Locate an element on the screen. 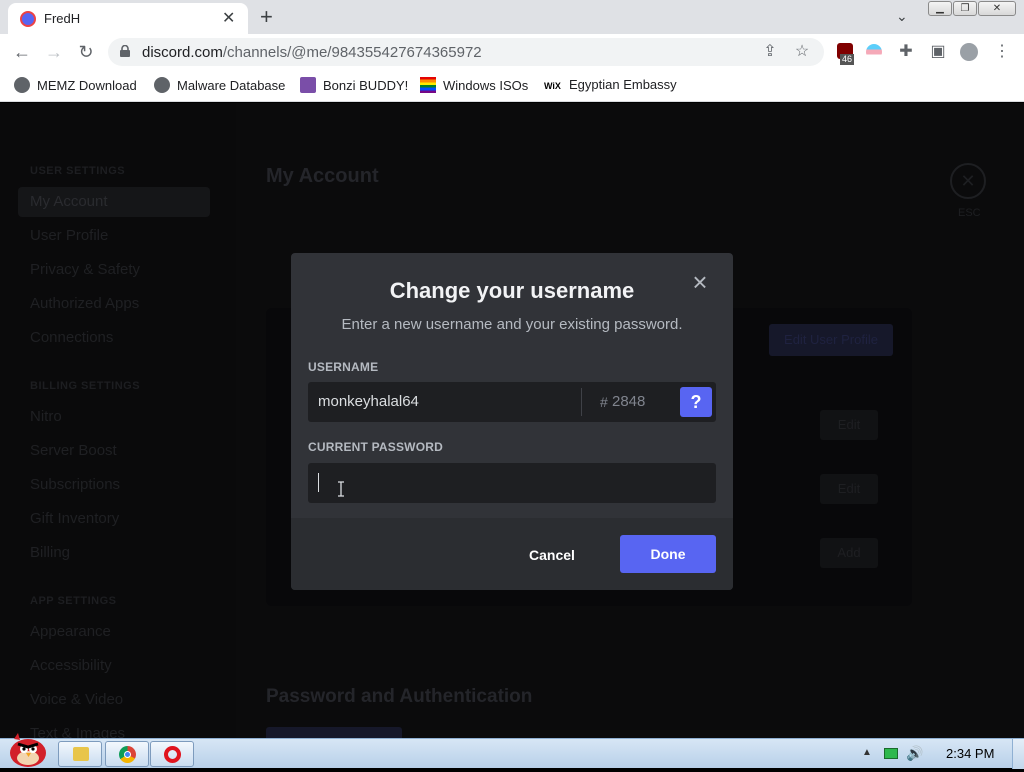 This screenshot has width=1024, height=772. wix-icon: WiX is located at coordinates (552, 86).